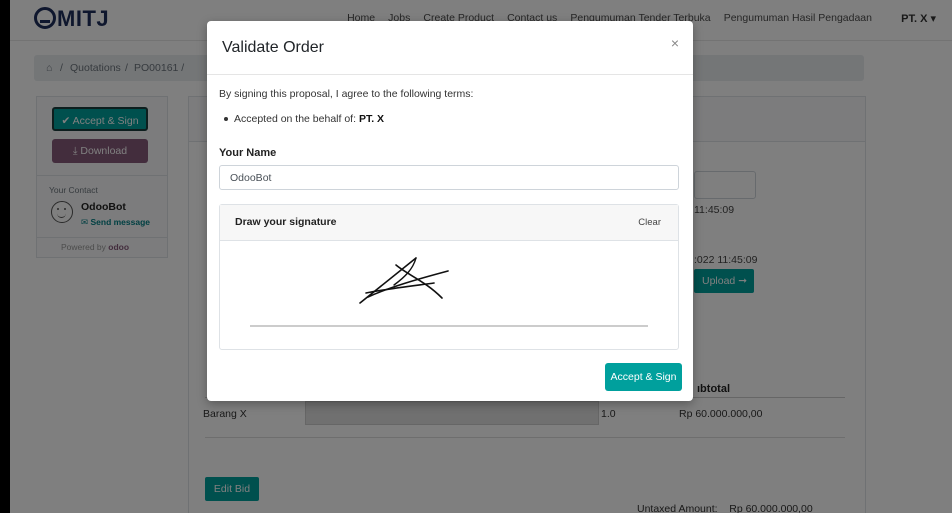 The height and width of the screenshot is (513, 952). Describe the element at coordinates (248, 153) in the screenshot. I see `name-label: Your Name` at that location.